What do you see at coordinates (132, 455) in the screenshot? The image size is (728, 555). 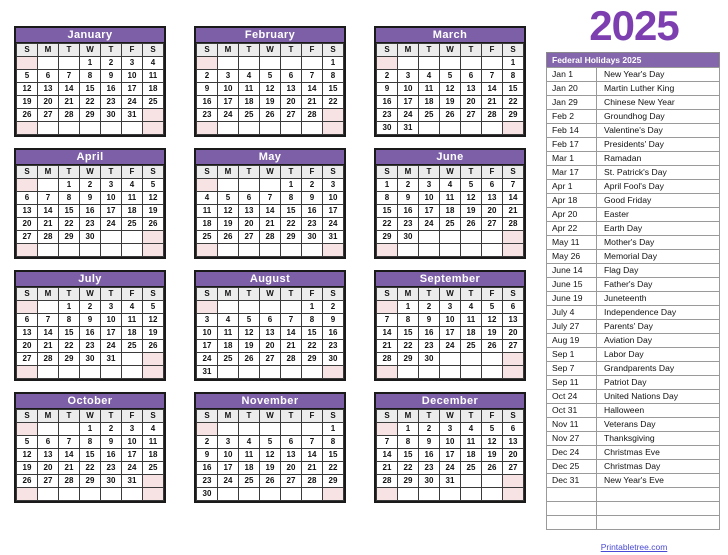 I see `day-cell: 17` at bounding box center [132, 455].